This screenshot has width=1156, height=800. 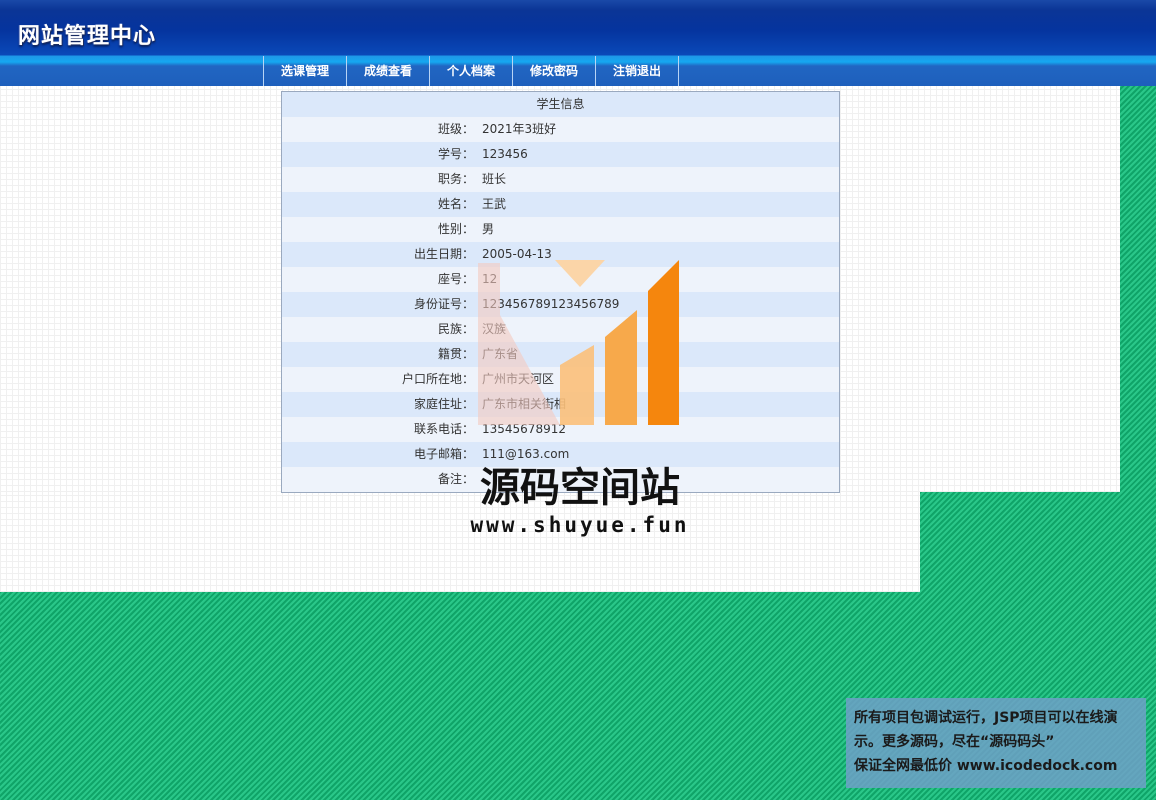 What do you see at coordinates (524, 404) in the screenshot?
I see `info-value: 广东市相关街相` at bounding box center [524, 404].